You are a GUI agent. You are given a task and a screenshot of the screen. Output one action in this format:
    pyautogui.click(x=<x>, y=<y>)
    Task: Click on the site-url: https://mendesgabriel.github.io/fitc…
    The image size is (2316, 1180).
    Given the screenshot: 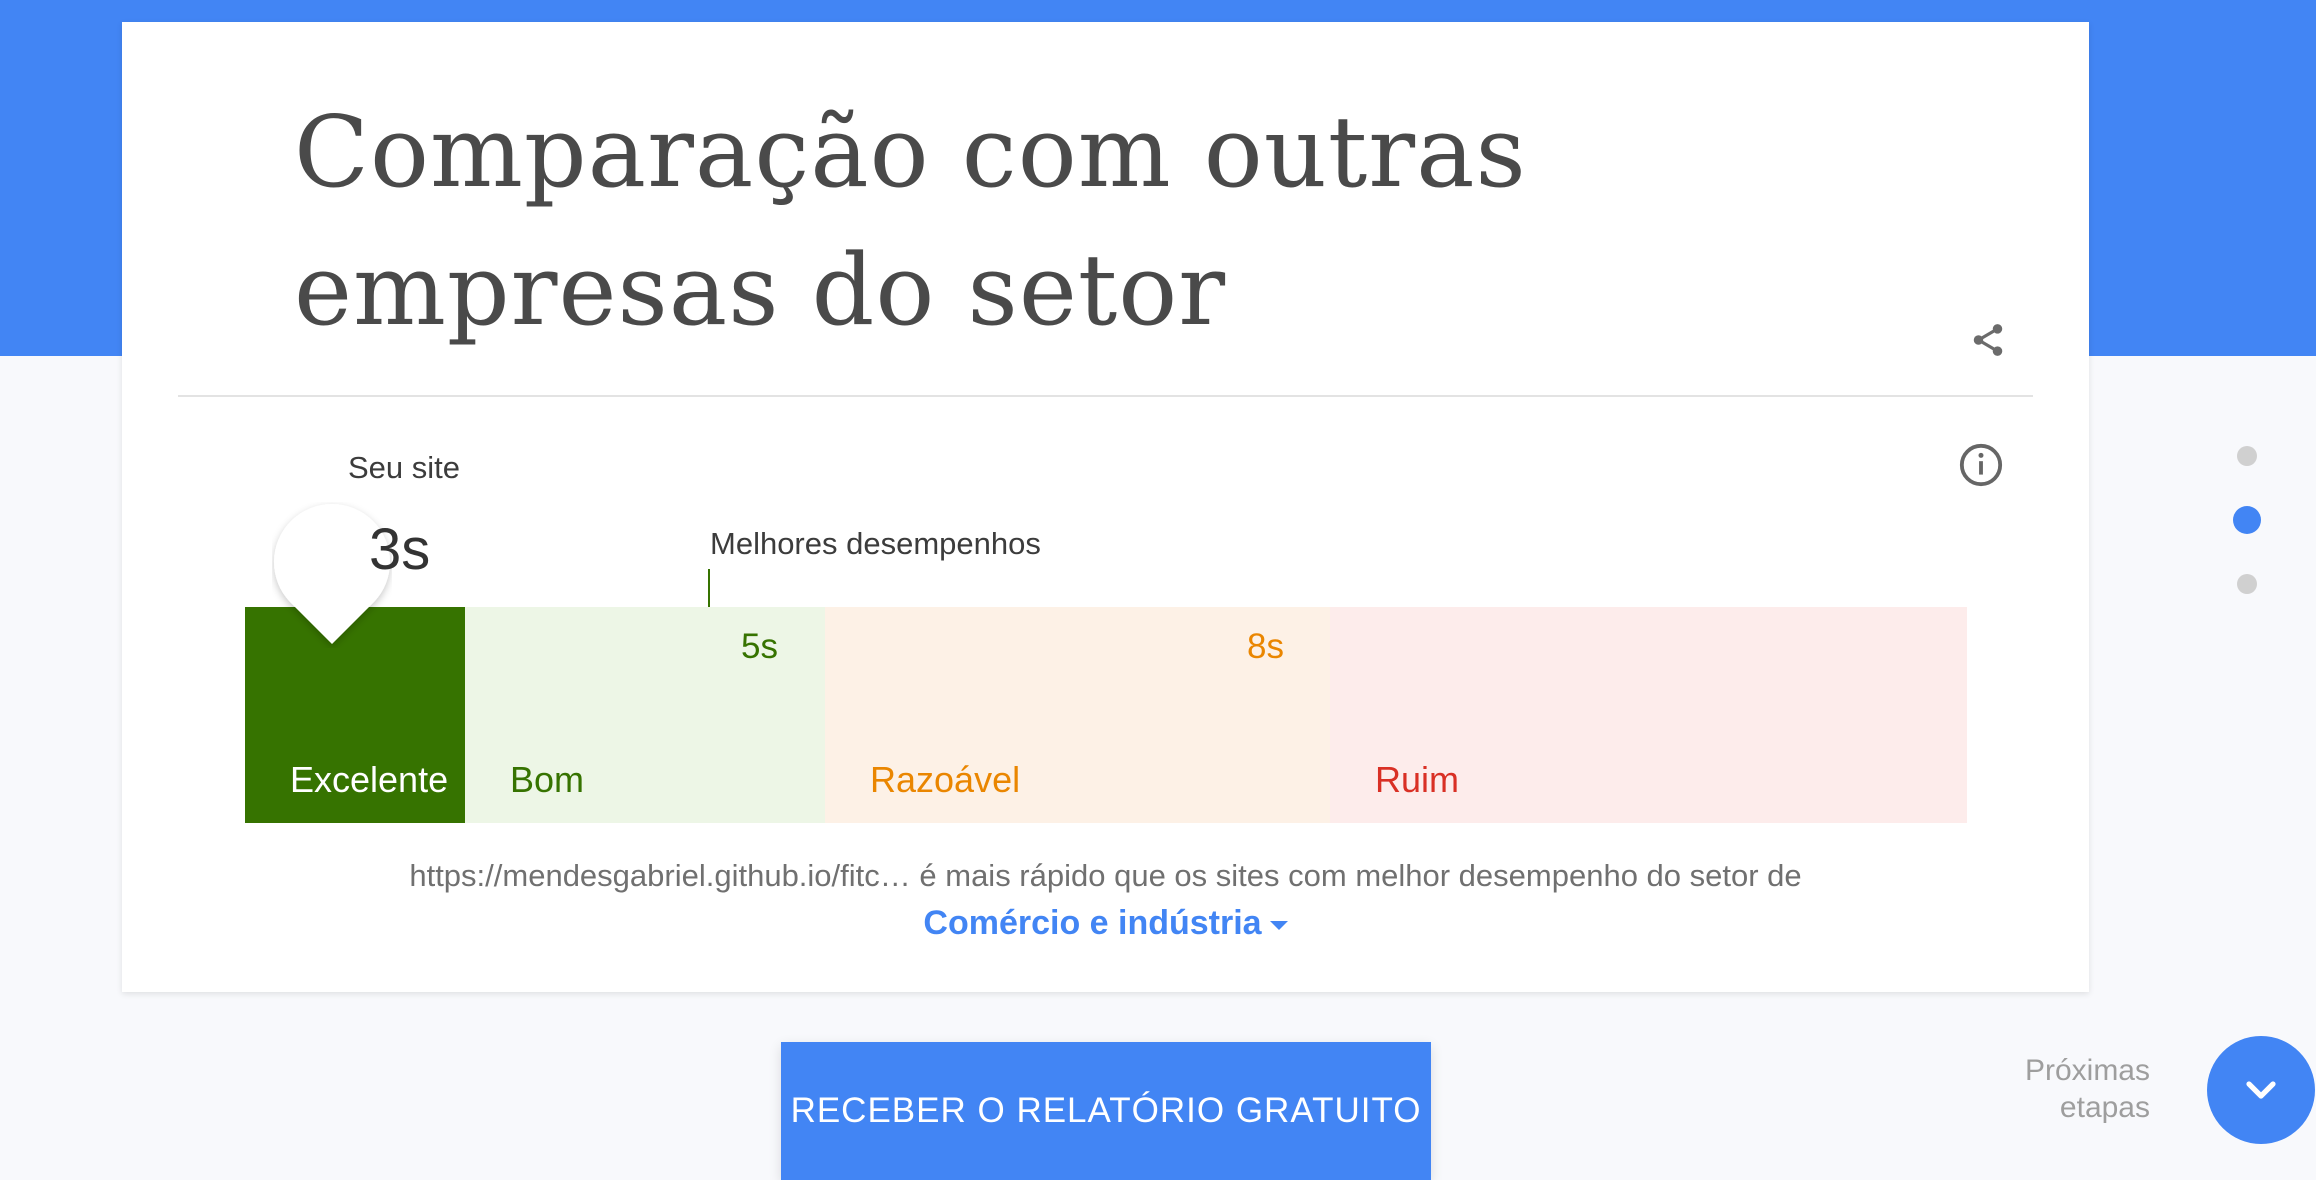 What is the action you would take?
    pyautogui.click(x=660, y=875)
    